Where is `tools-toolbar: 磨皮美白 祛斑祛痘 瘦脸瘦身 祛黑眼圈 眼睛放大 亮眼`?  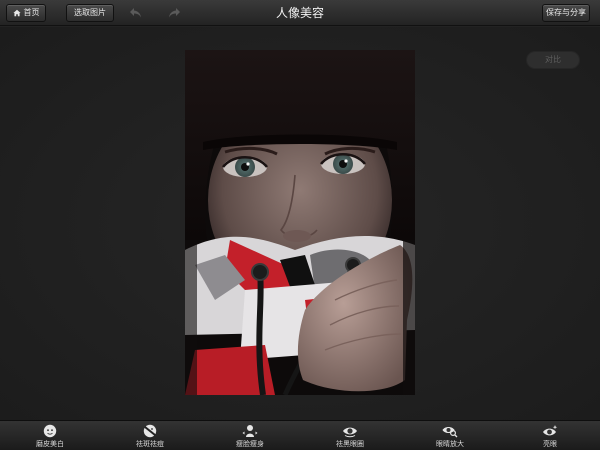 tools-toolbar: 磨皮美白 祛斑祛痘 瘦脸瘦身 祛黑眼圈 眼睛放大 亮眼 is located at coordinates (300, 435).